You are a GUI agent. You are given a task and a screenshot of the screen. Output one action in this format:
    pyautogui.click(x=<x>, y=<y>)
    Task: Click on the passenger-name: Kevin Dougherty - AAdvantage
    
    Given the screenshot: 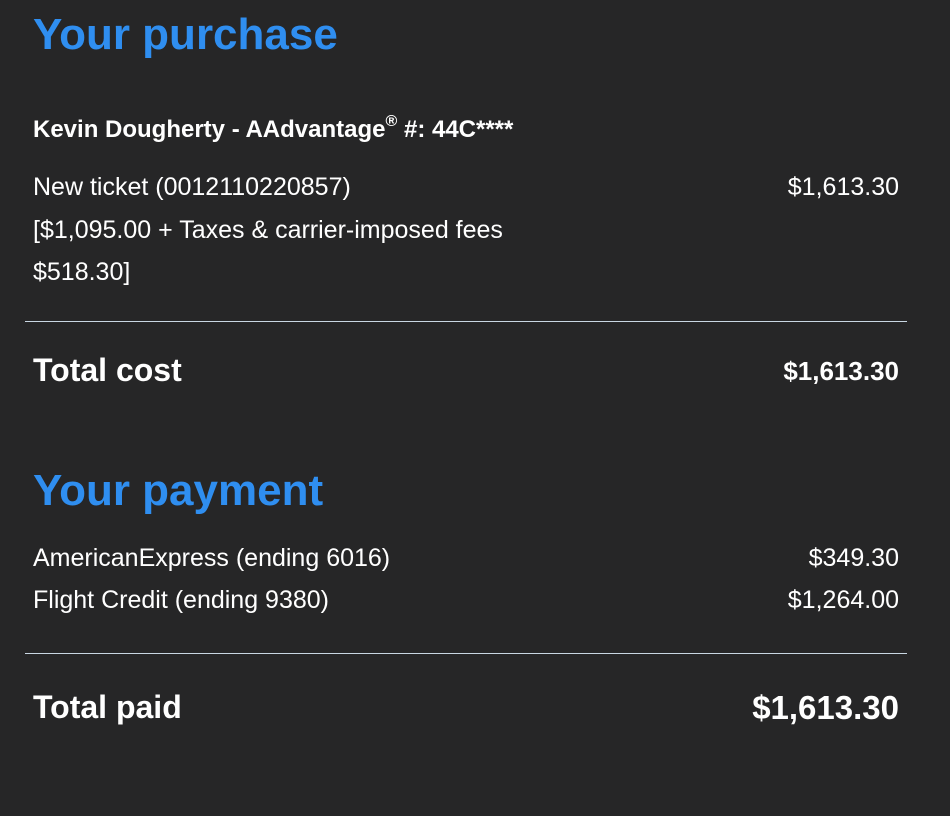 What is the action you would take?
    pyautogui.click(x=209, y=129)
    